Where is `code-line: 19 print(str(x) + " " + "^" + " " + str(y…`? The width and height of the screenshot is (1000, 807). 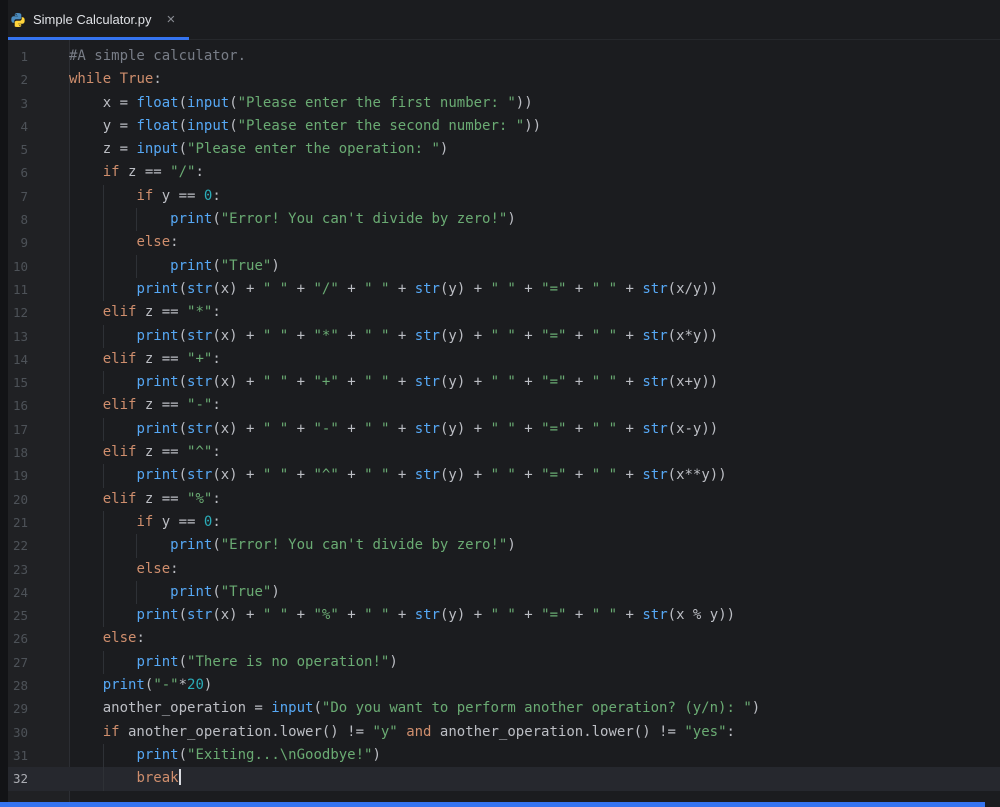
code-line: 19 print(str(x) + " " + "^" + " " + str(y… is located at coordinates (500, 475).